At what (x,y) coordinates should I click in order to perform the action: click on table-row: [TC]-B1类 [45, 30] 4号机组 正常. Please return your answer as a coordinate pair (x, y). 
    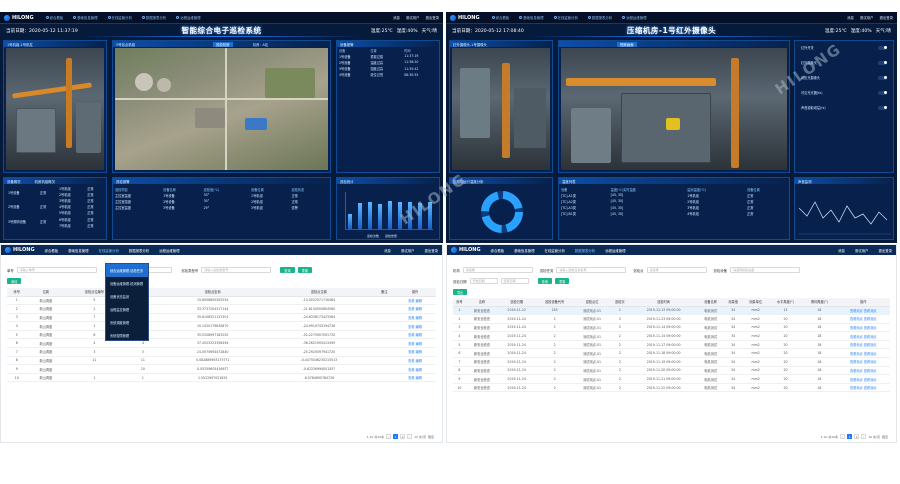
    Looking at the image, I should click on (674, 214).